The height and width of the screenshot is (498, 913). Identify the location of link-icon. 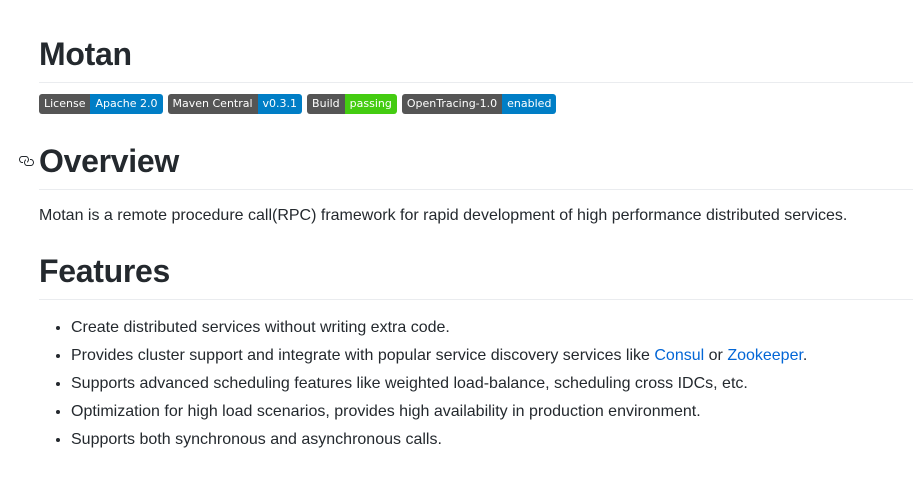
(26, 161).